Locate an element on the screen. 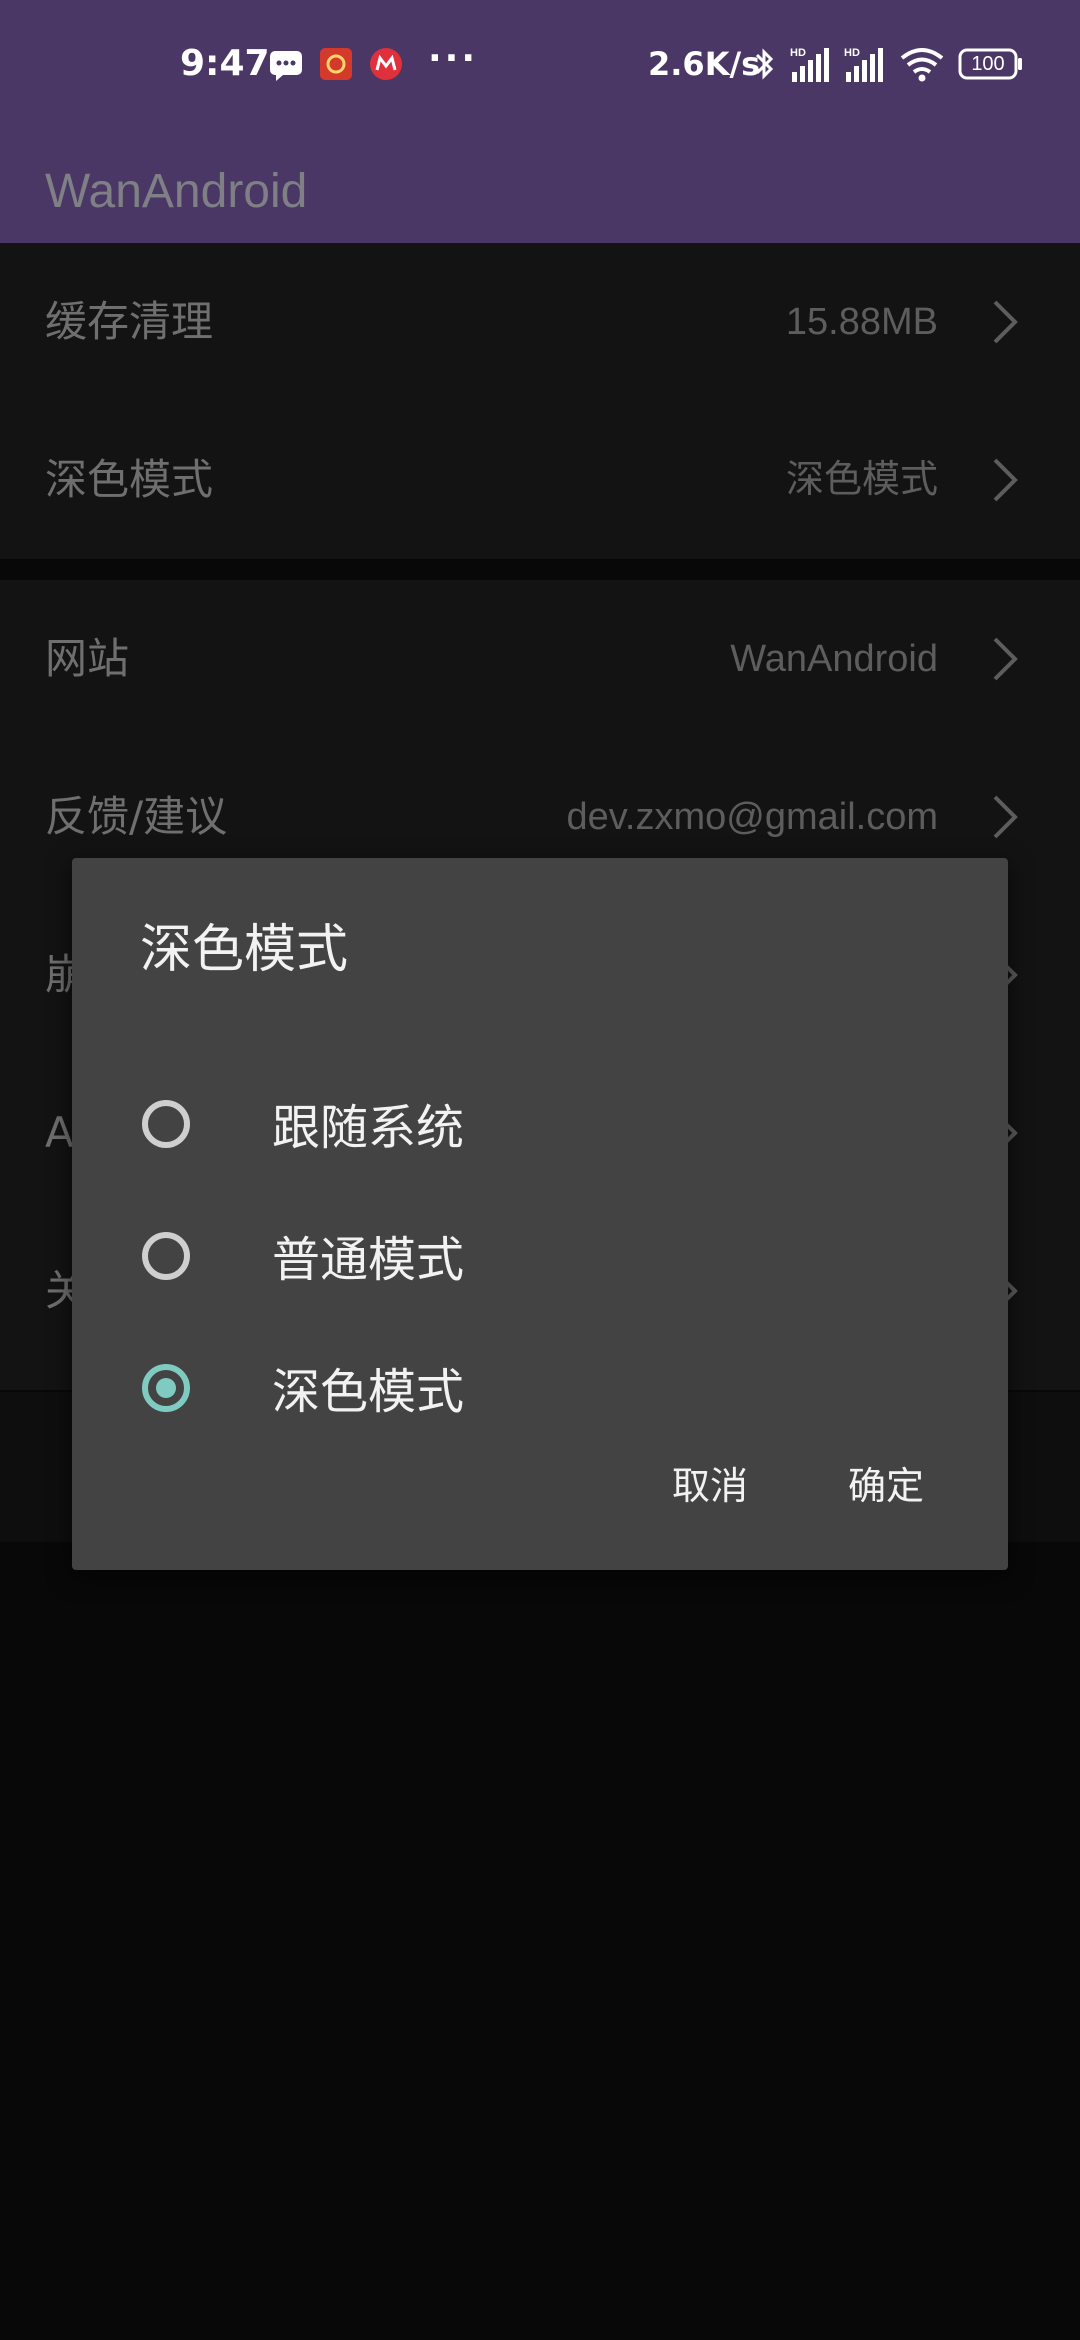 The image size is (1080, 2340). radio-button-checked is located at coordinates (166, 1388).